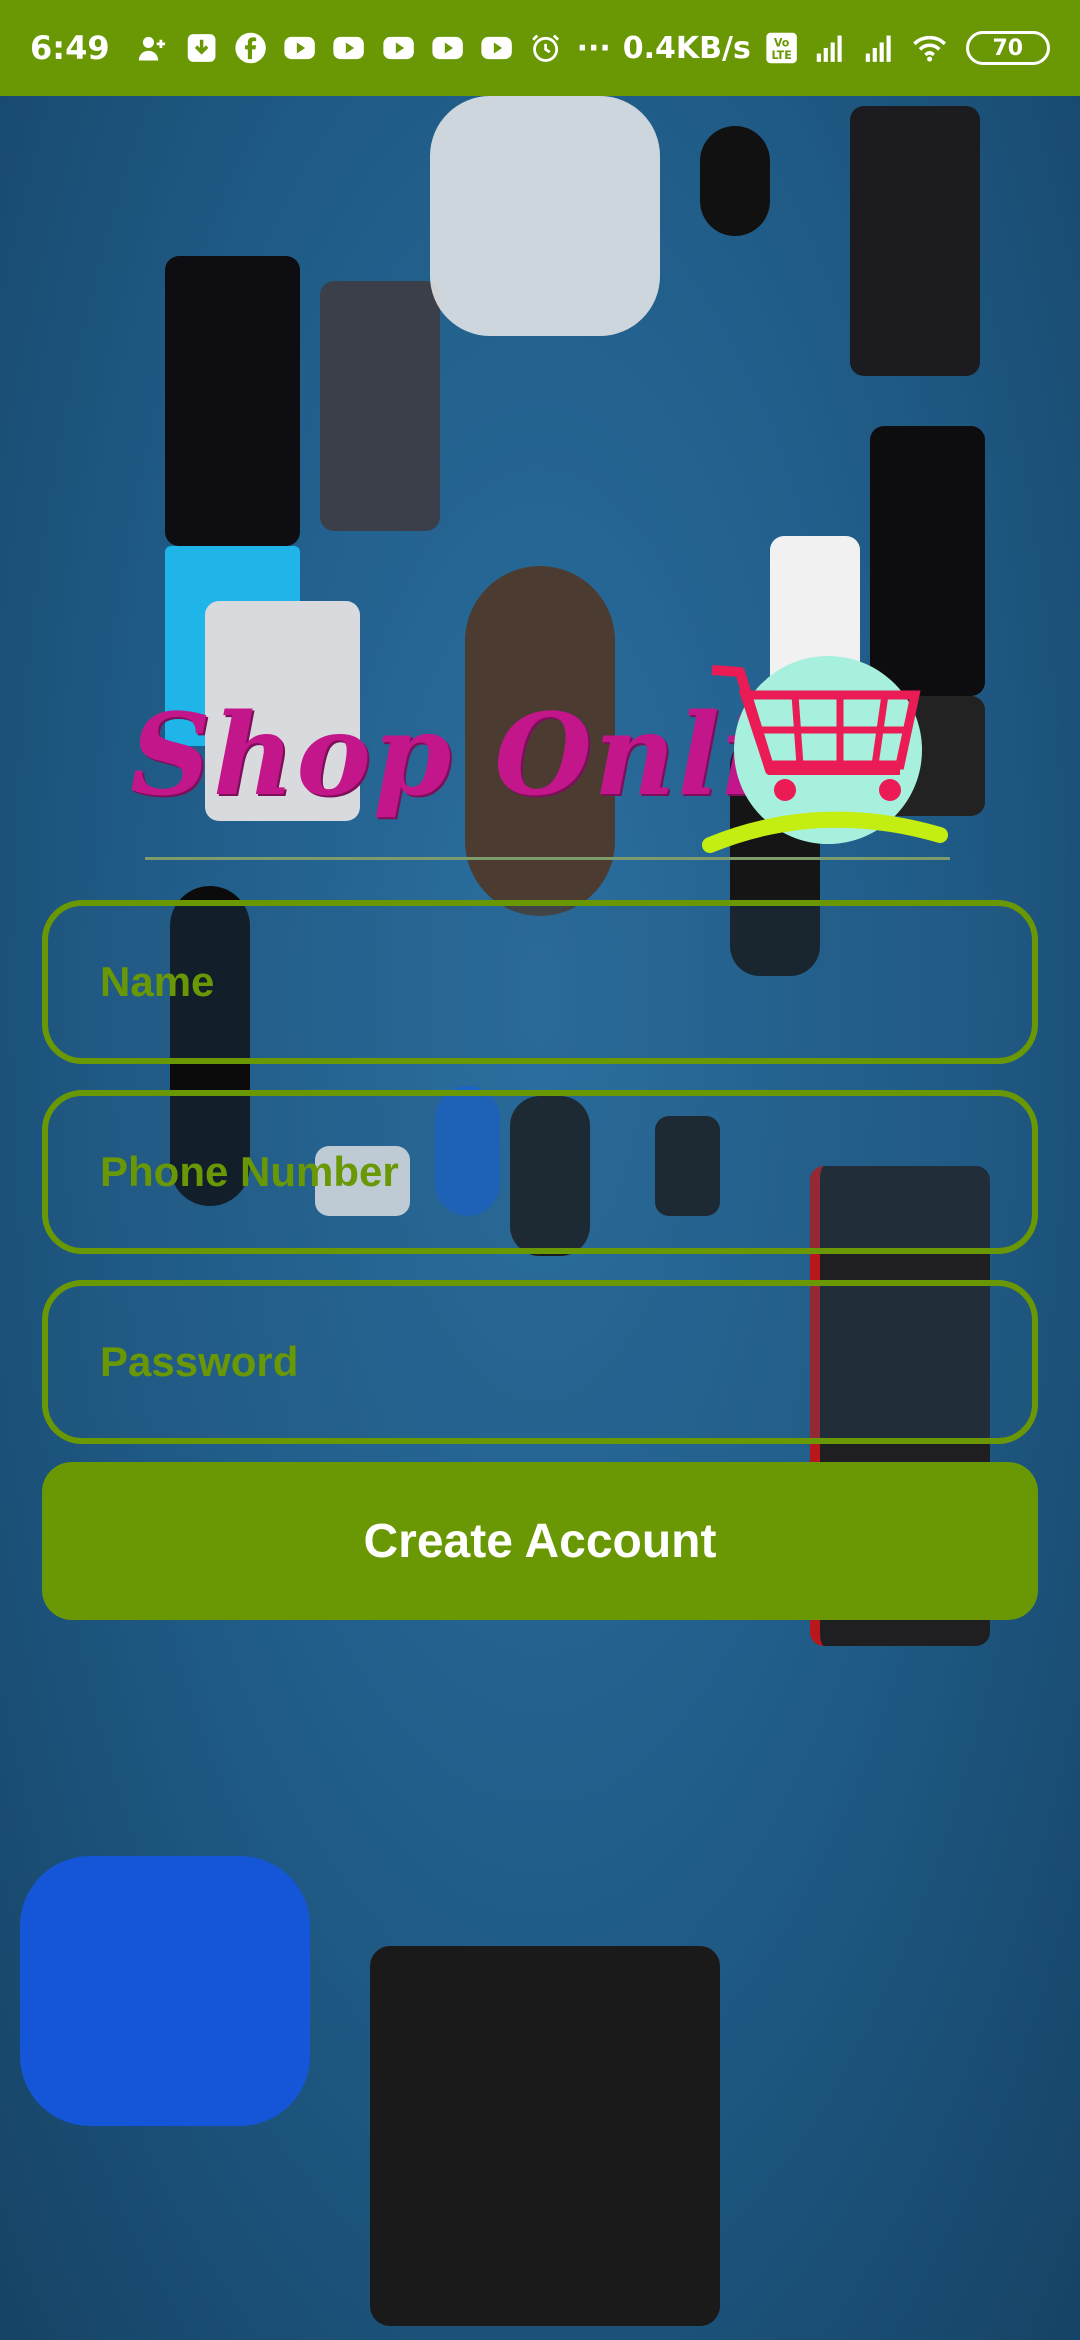 This screenshot has height=2340, width=1080. What do you see at coordinates (593, 48) in the screenshot?
I see `more-indicator: ···` at bounding box center [593, 48].